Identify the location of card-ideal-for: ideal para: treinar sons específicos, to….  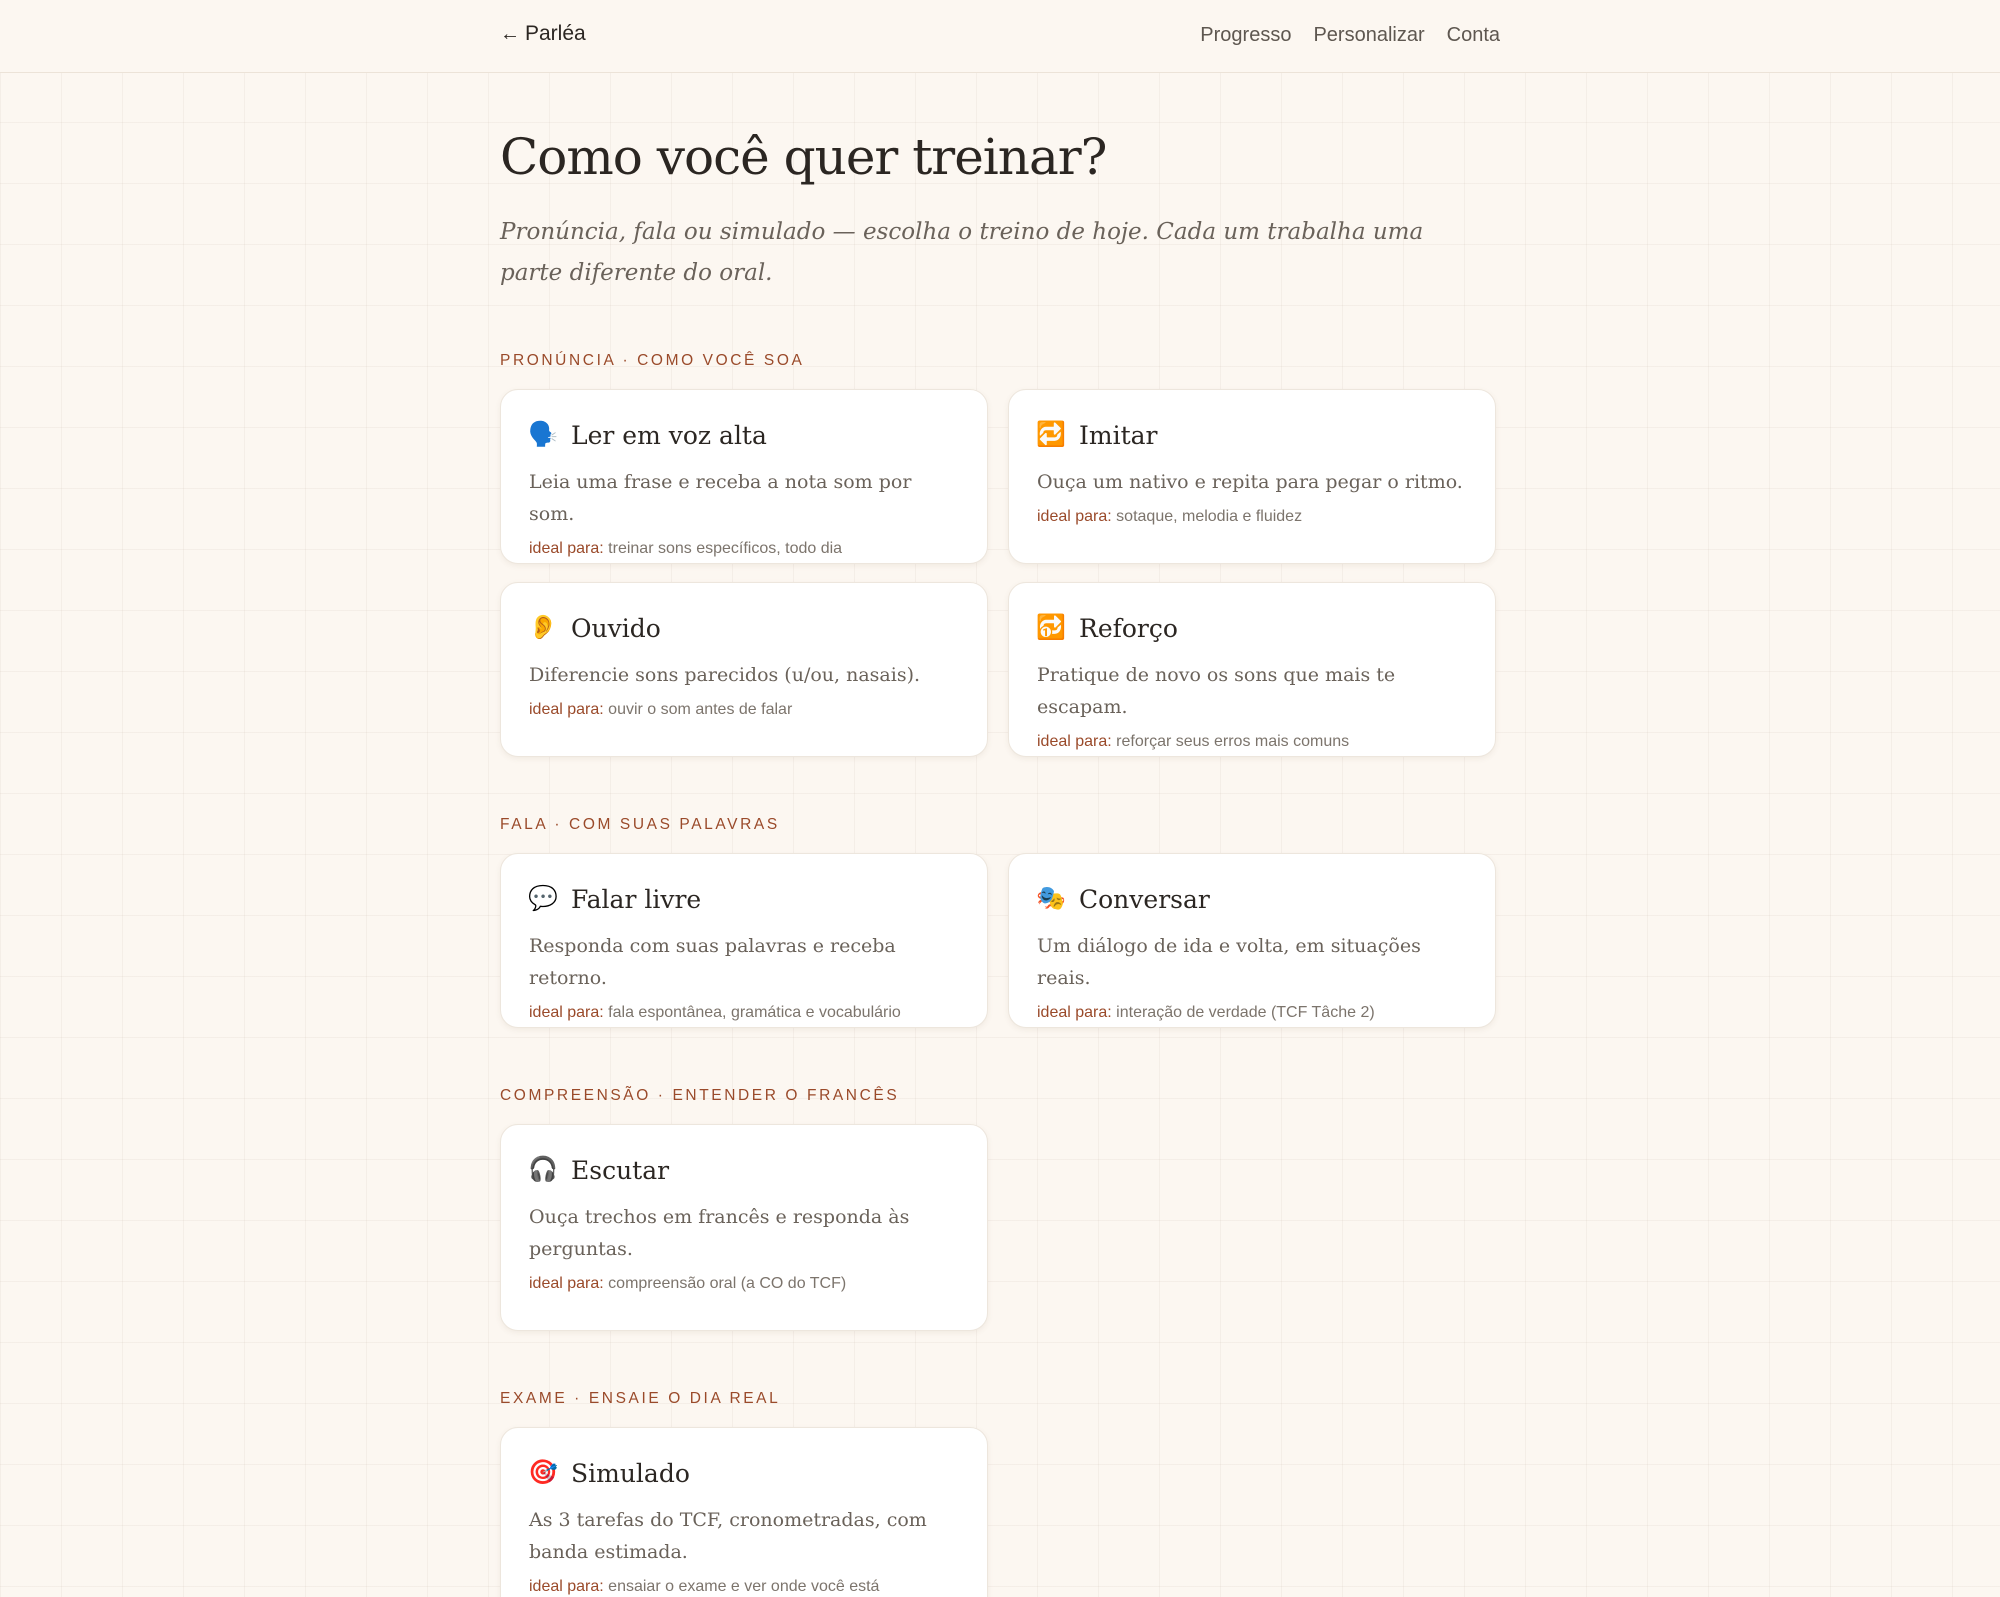
(744, 549).